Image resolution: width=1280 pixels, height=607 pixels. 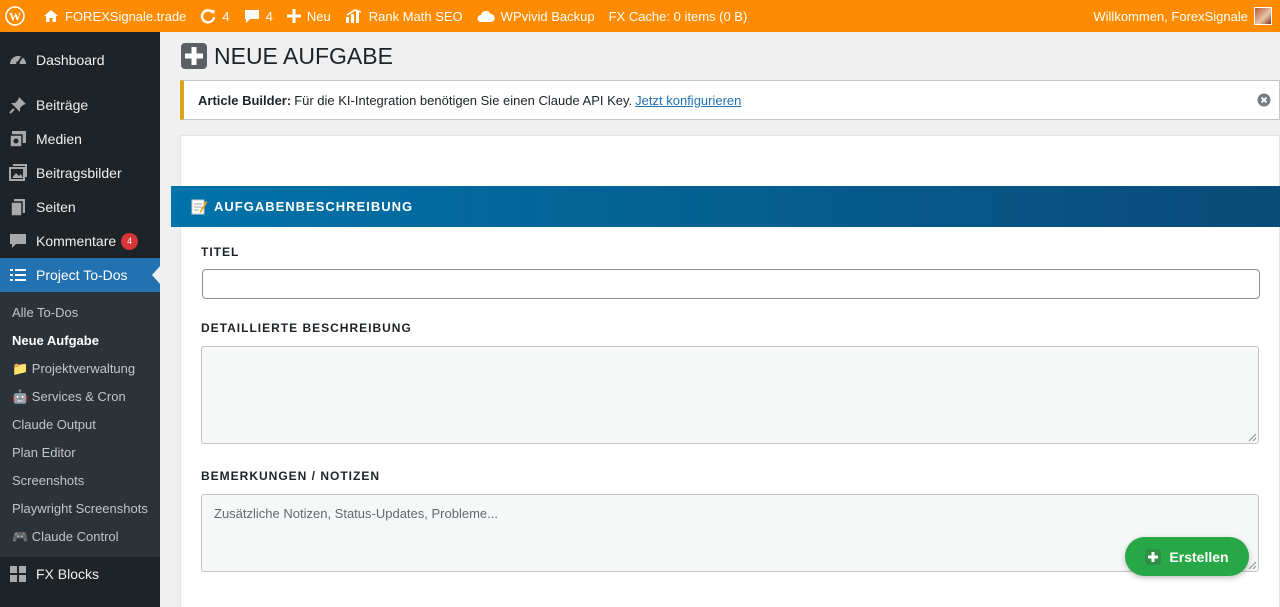 I want to click on notes-label: BEMERKUNGEN / NOTIZEN, so click(x=291, y=476).